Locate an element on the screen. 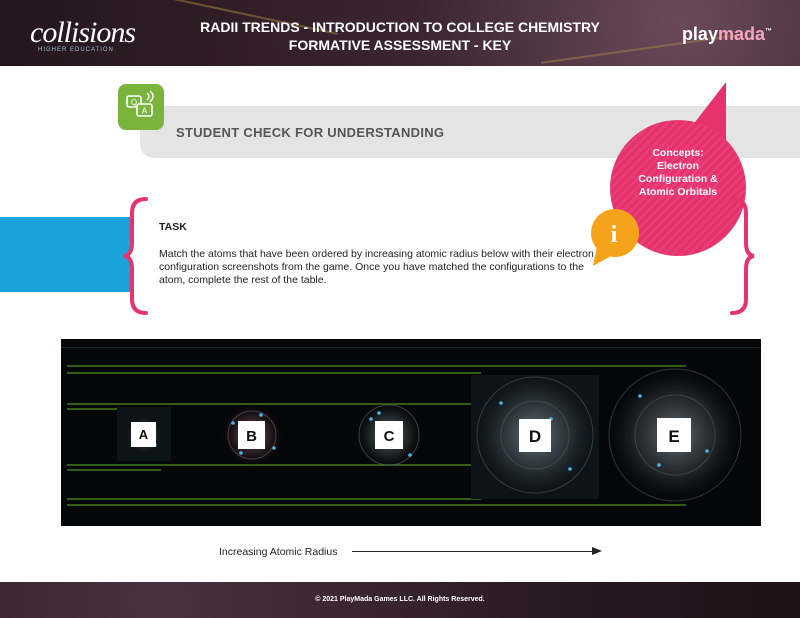 Image resolution: width=800 pixels, height=618 pixels. atom-label-a: A is located at coordinates (144, 434).